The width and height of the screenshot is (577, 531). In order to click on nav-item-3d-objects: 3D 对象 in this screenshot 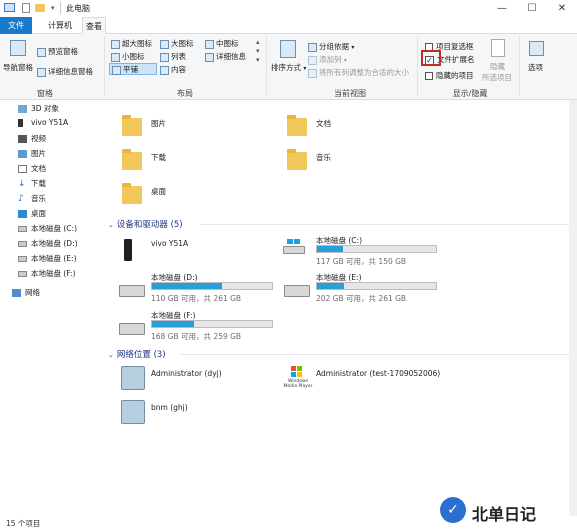, I will do `click(38, 109)`.